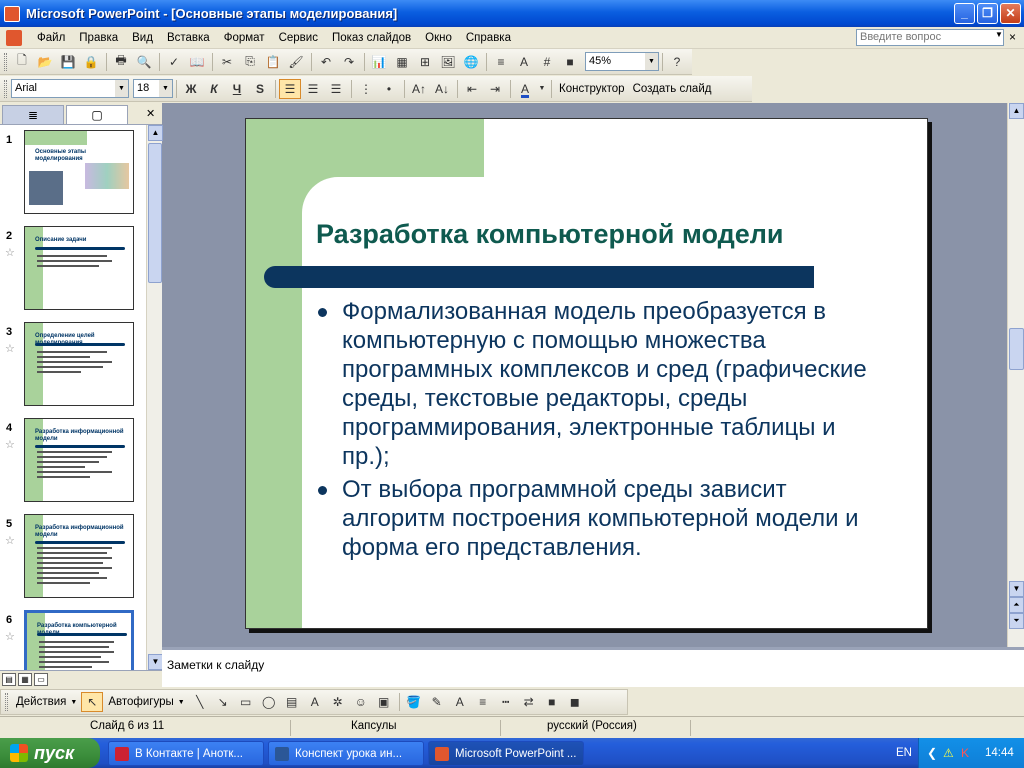 This screenshot has width=1024, height=768. What do you see at coordinates (153, 88) in the screenshot?
I see `font-size-select: 18 ▼` at bounding box center [153, 88].